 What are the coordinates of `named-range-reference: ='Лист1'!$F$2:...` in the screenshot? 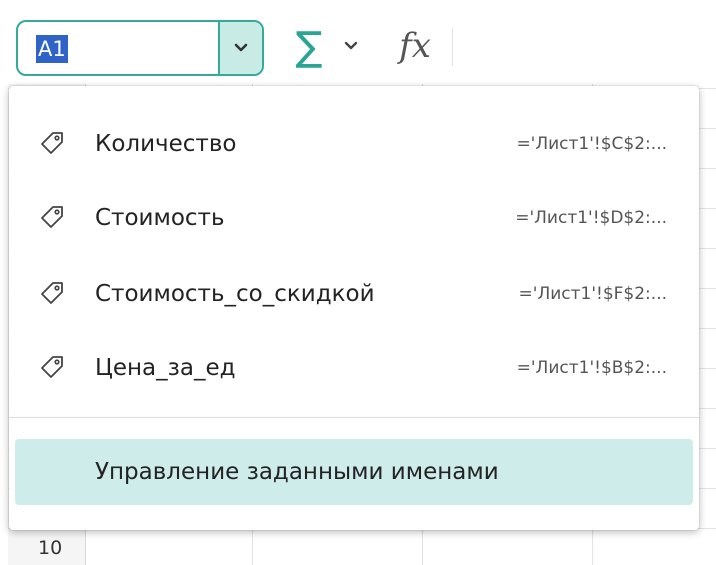 It's located at (592, 294).